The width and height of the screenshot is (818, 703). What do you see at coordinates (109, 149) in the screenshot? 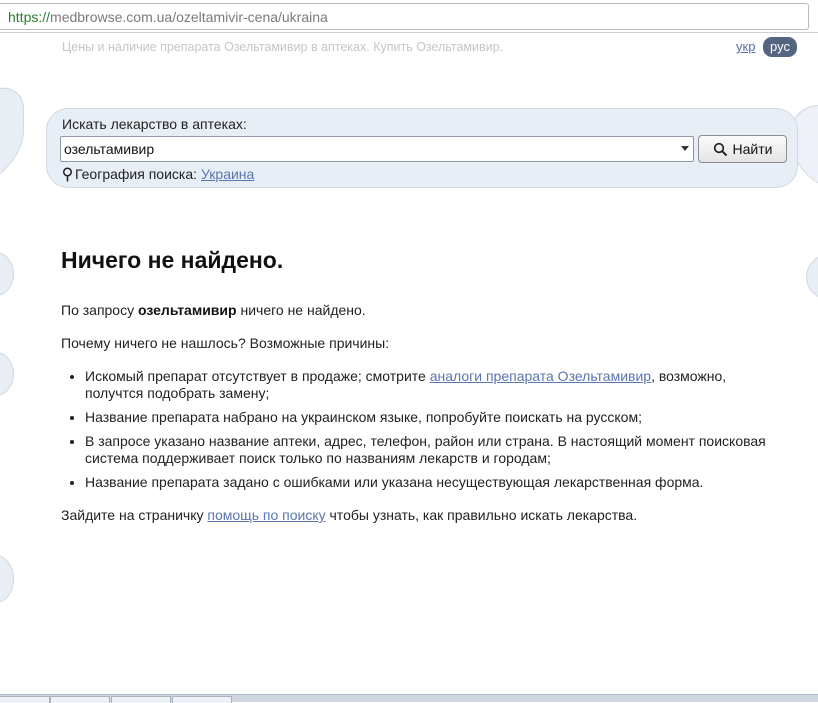
I see `search-input-value: озельтамивир` at bounding box center [109, 149].